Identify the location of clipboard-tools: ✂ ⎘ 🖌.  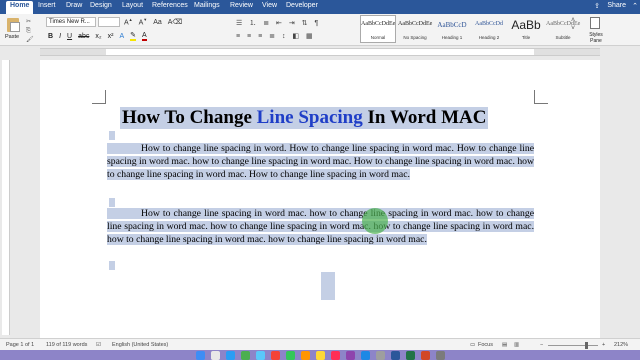
(32, 31).